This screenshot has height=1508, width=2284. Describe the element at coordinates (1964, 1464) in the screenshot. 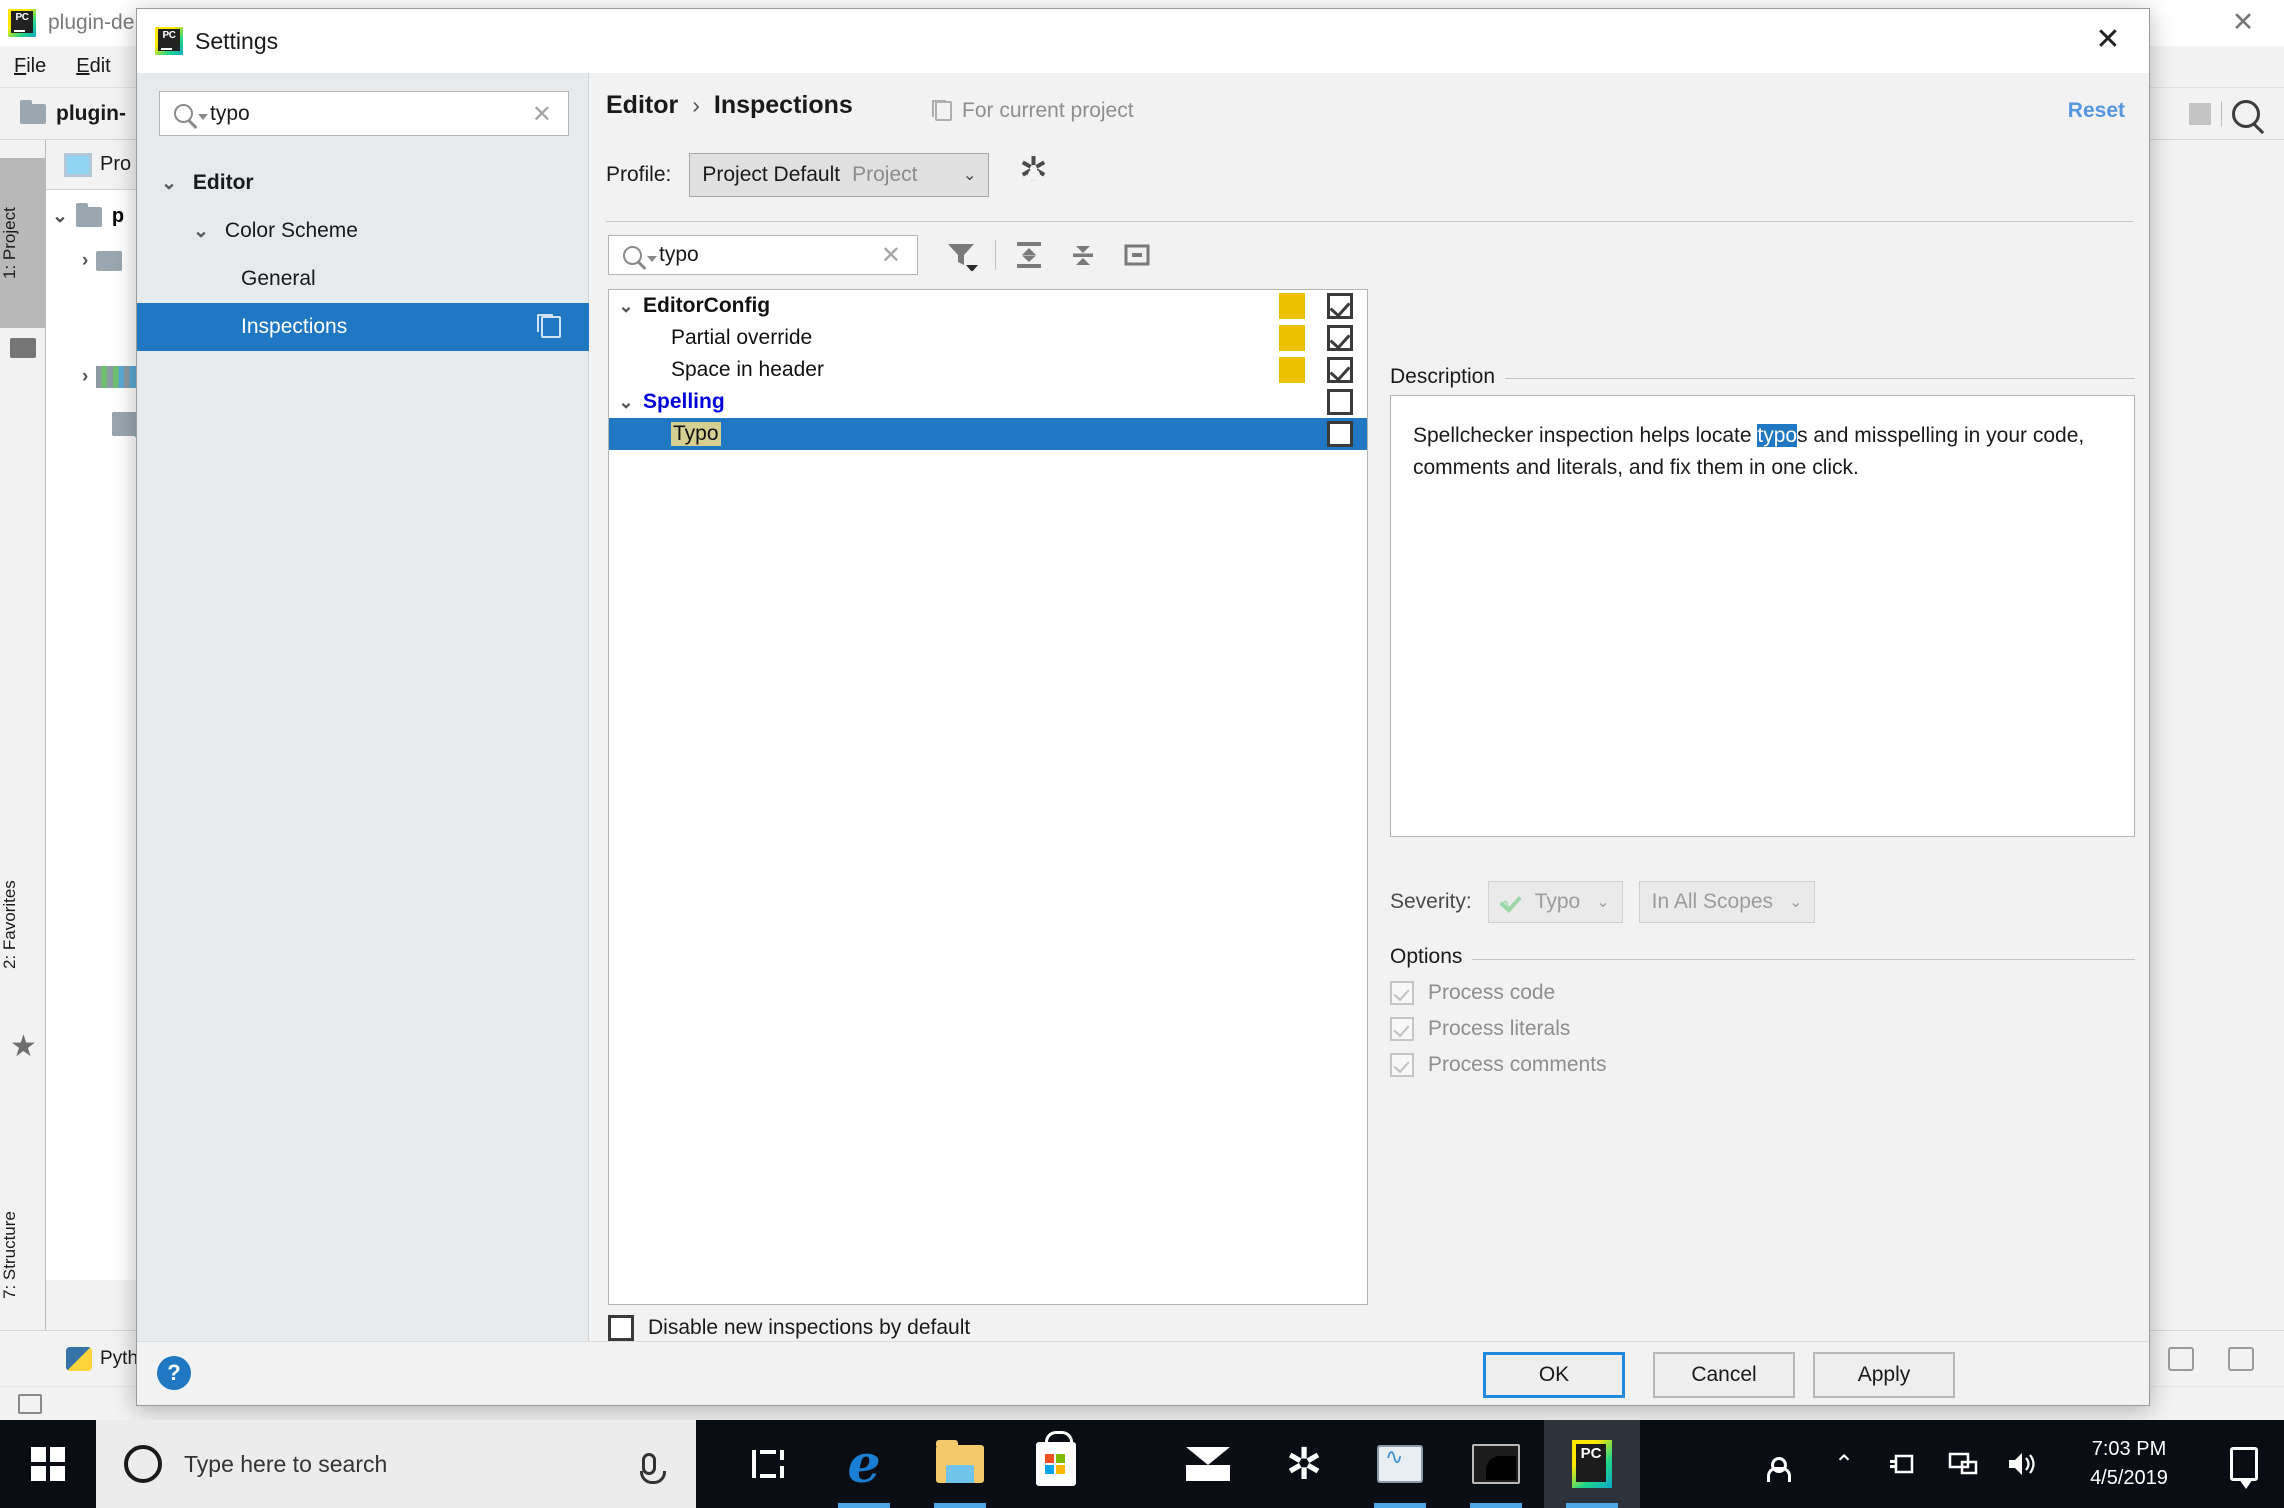

I see `network-icon` at that location.